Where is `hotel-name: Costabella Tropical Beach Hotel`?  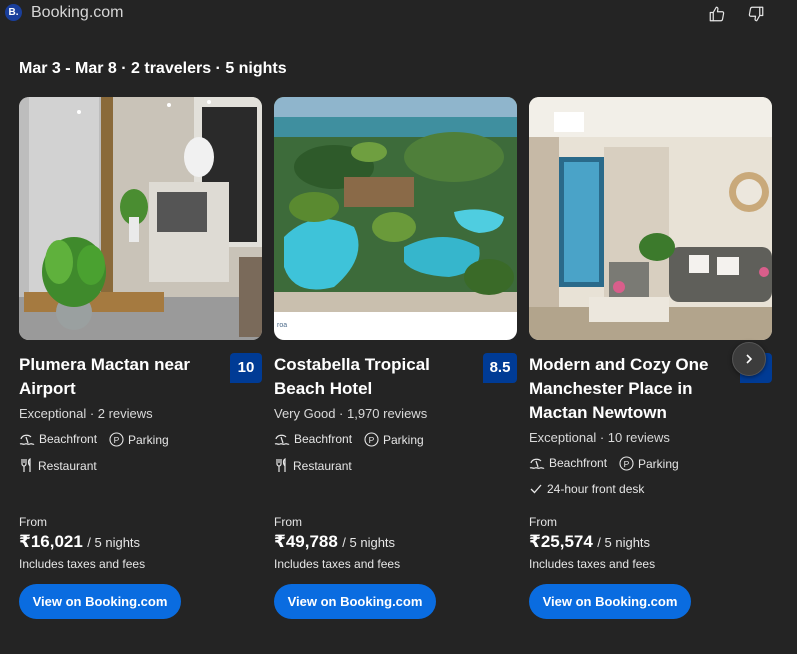
hotel-name: Costabella Tropical Beach Hotel is located at coordinates (374, 377).